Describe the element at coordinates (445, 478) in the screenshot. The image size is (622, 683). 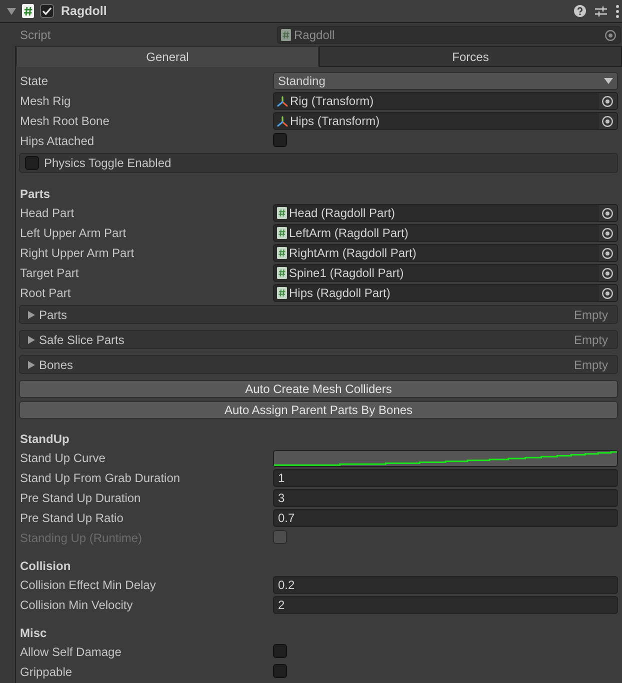
I see `number-field: 1` at that location.